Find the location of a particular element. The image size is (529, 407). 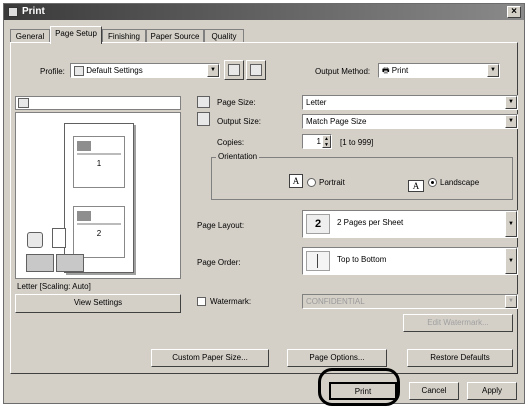

copies-range: [1 to 999] is located at coordinates (357, 142).